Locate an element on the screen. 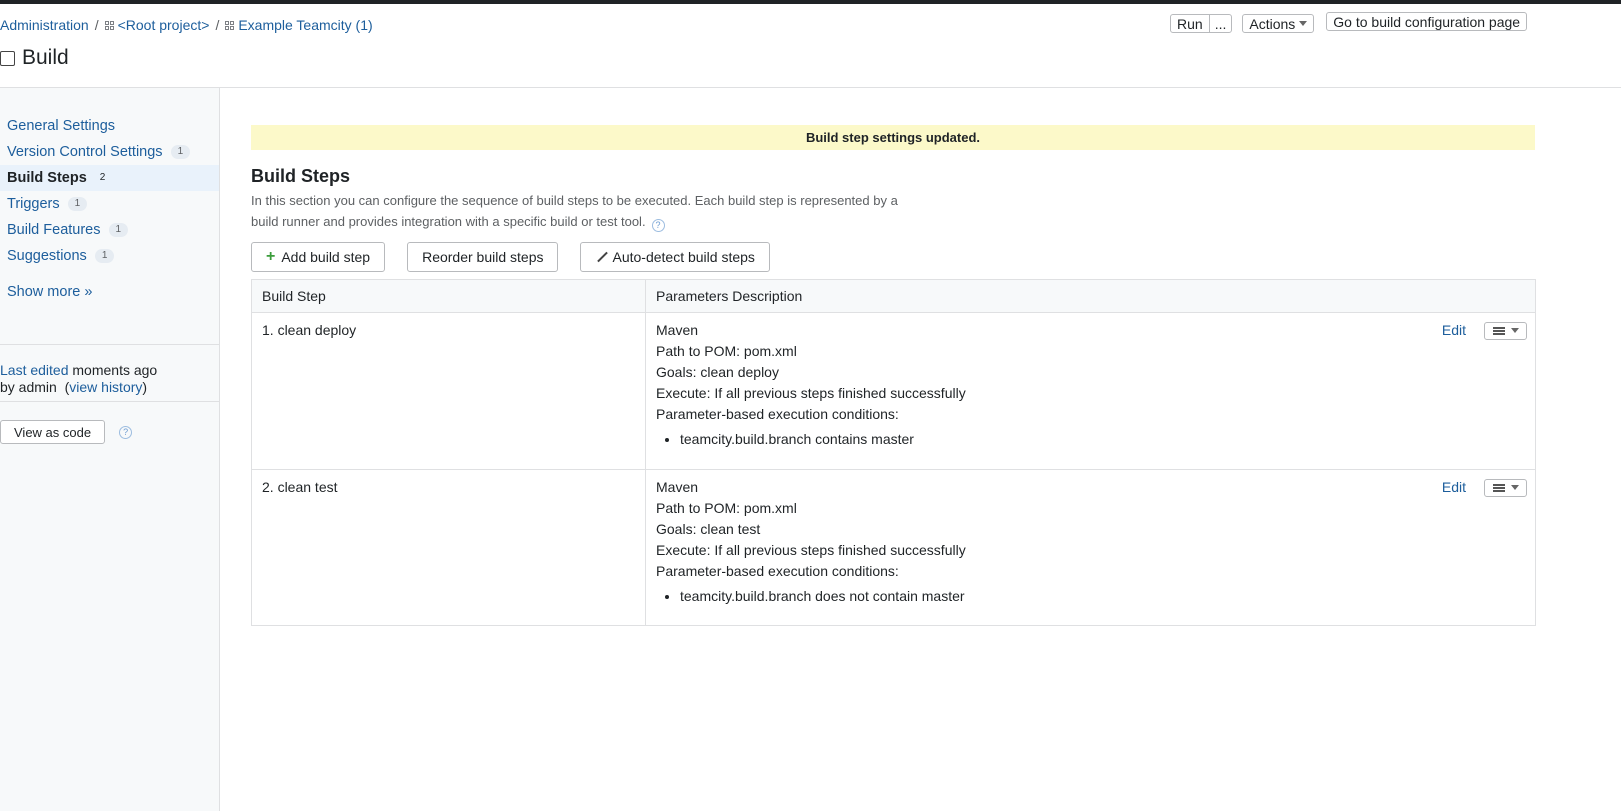 This screenshot has height=811, width=1621. go-to-build-configuration-button: Go to build configuration page is located at coordinates (1427, 21).